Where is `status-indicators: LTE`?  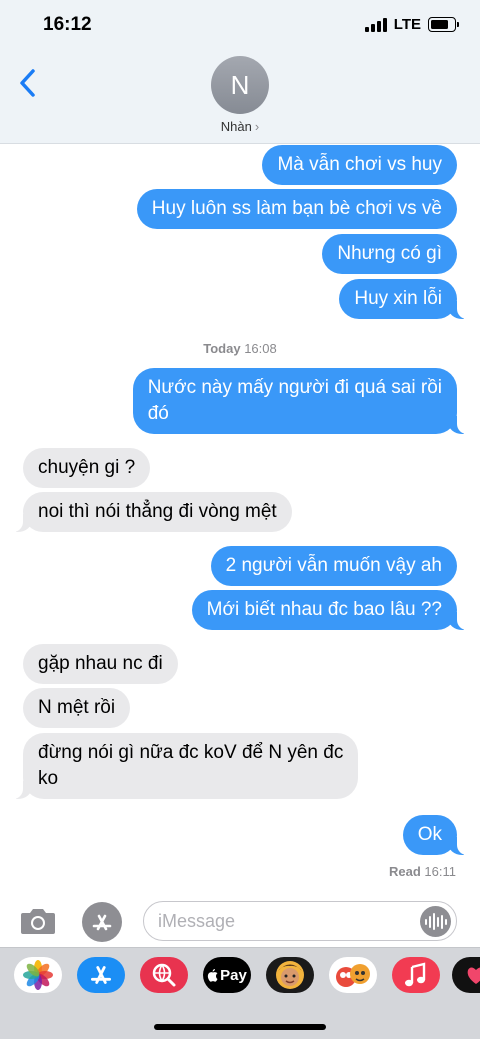 status-indicators: LTE is located at coordinates (411, 24).